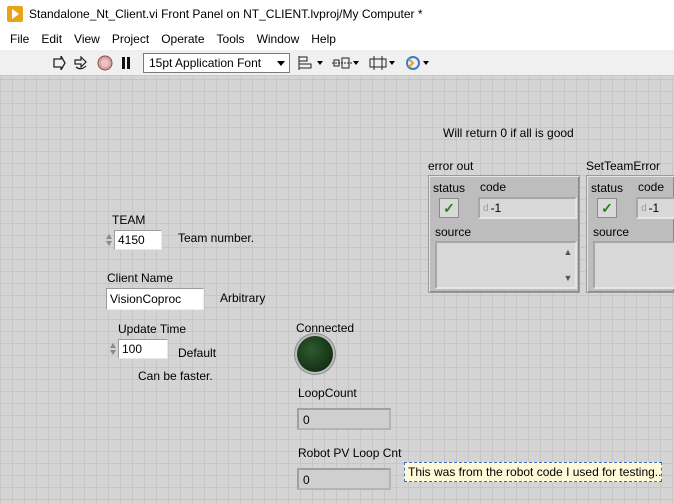 The width and height of the screenshot is (674, 503). What do you see at coordinates (496, 208) in the screenshot?
I see `error-out-code-value: -1` at bounding box center [496, 208].